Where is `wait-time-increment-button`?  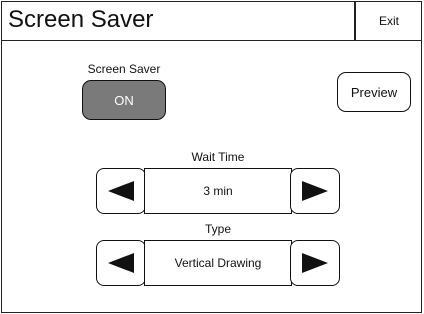
wait-time-increment-button is located at coordinates (315, 191).